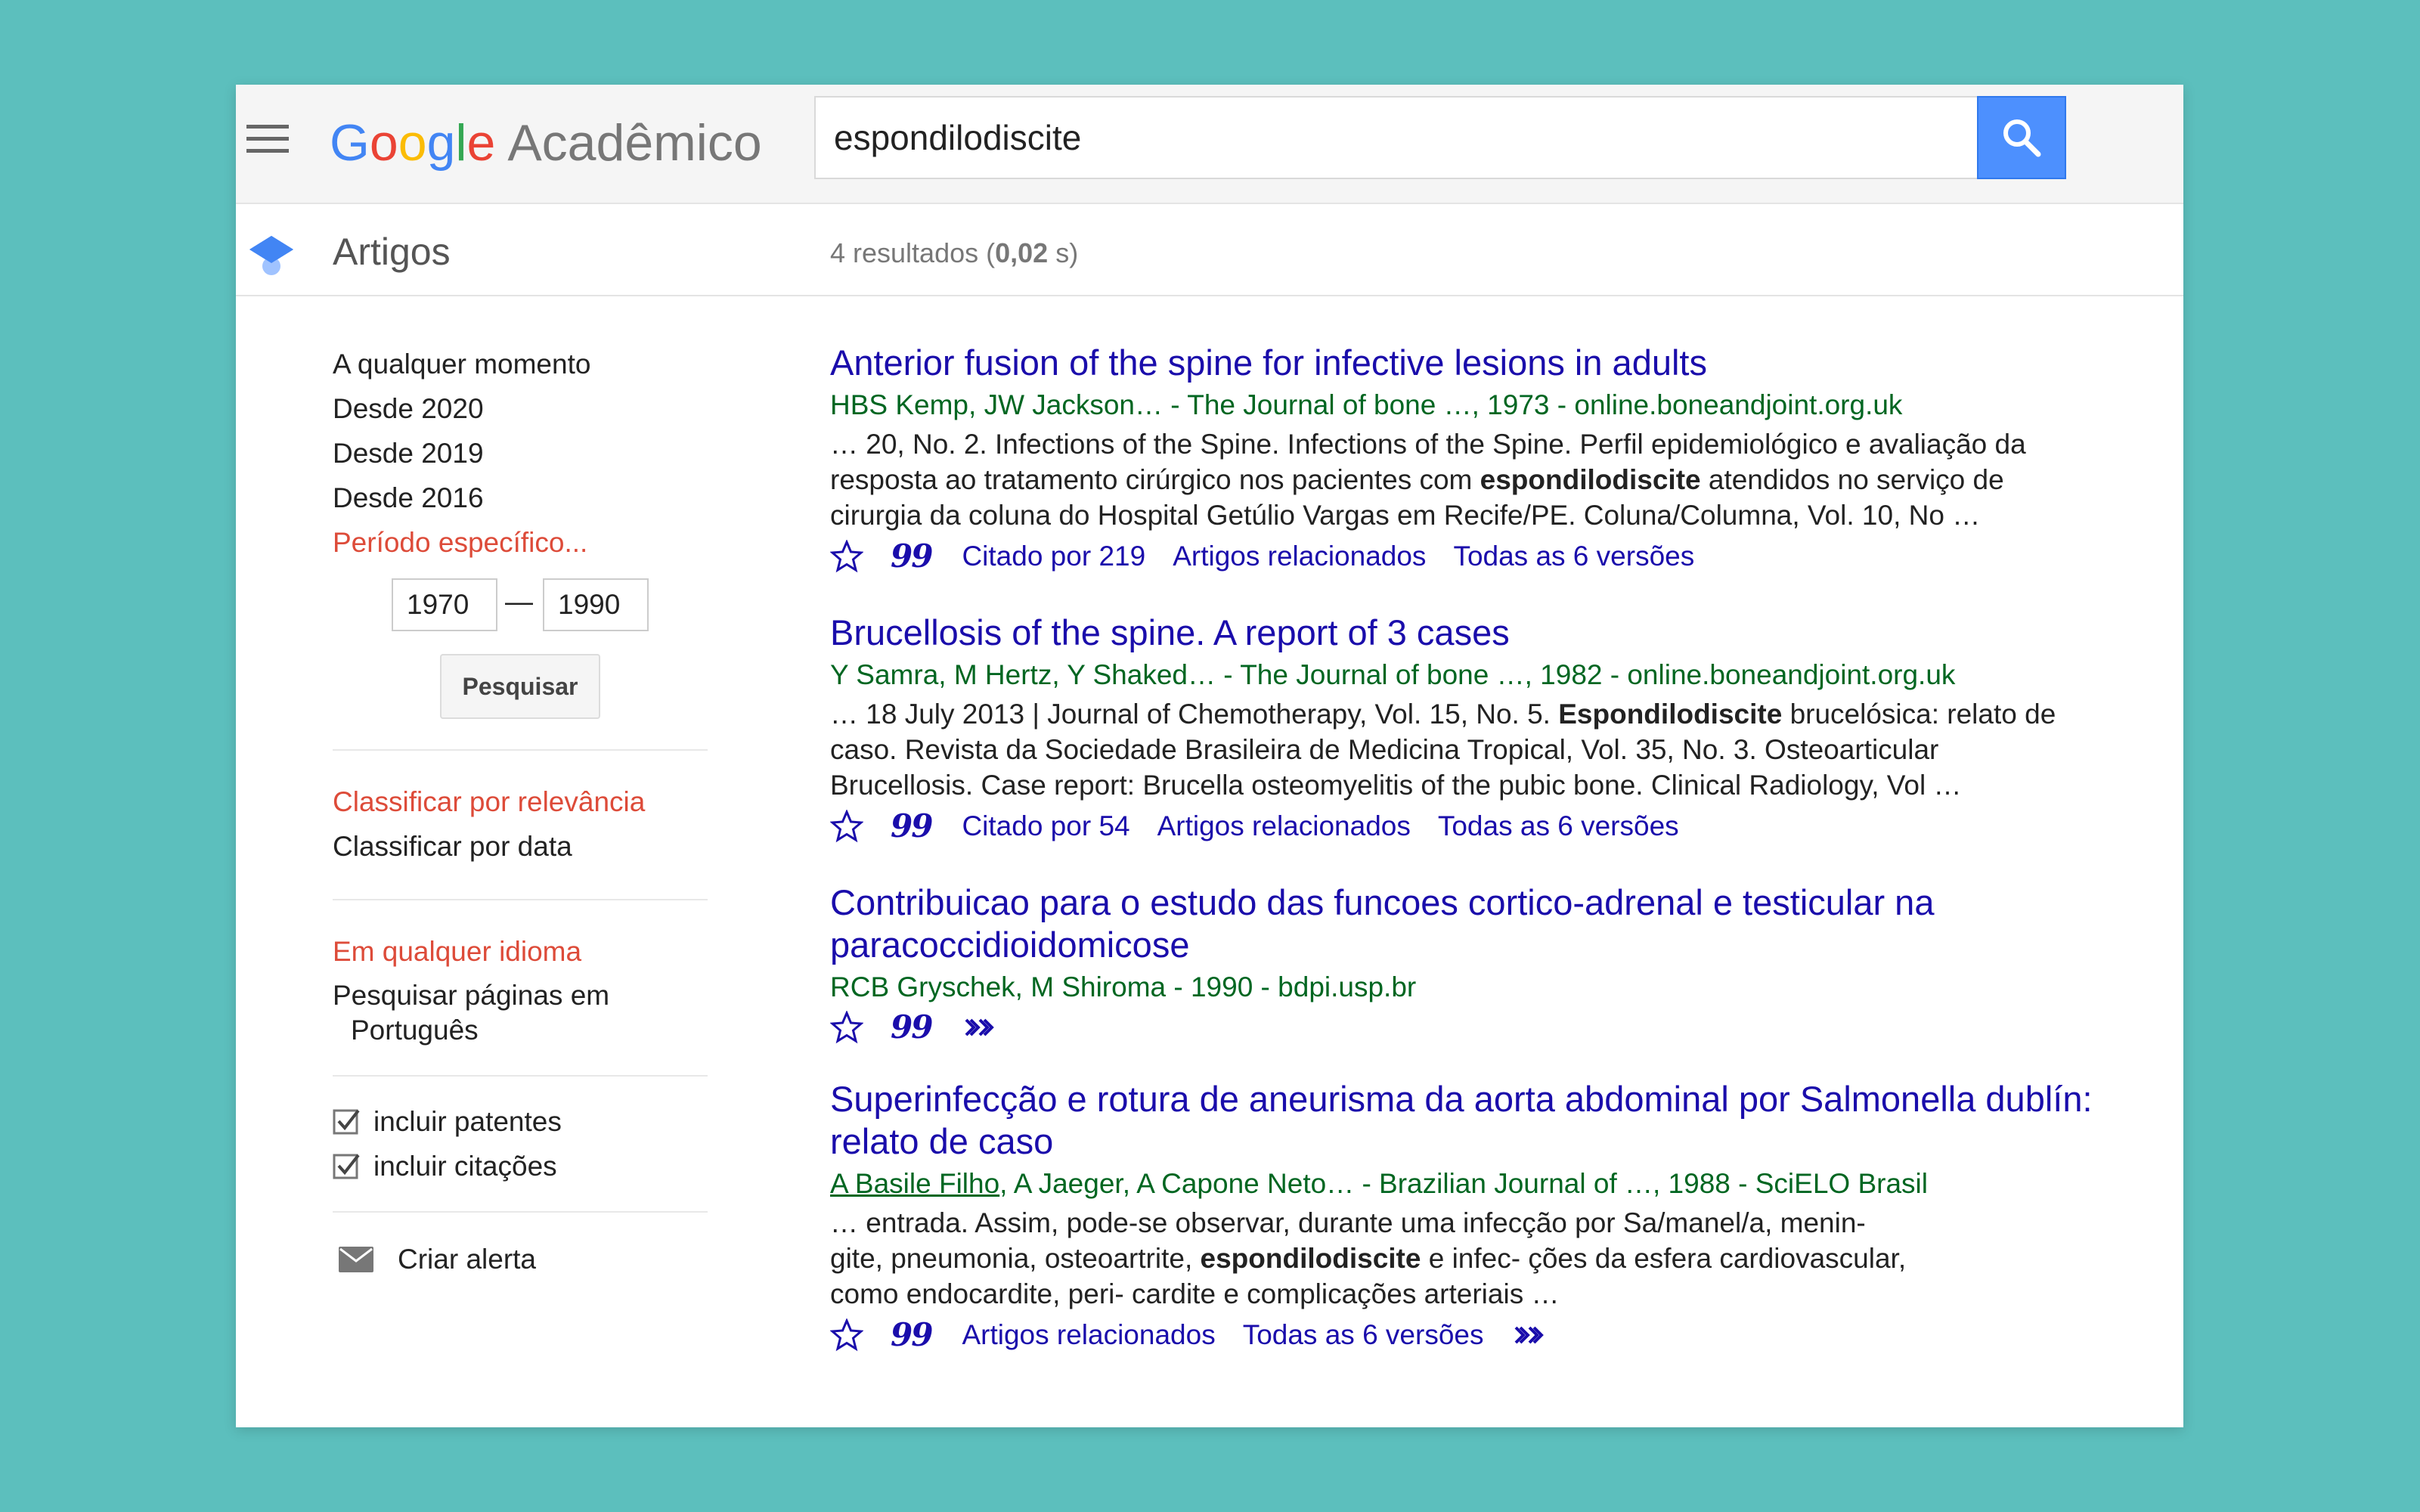  I want to click on top-header: Google Acadêmico, so click(1209, 144).